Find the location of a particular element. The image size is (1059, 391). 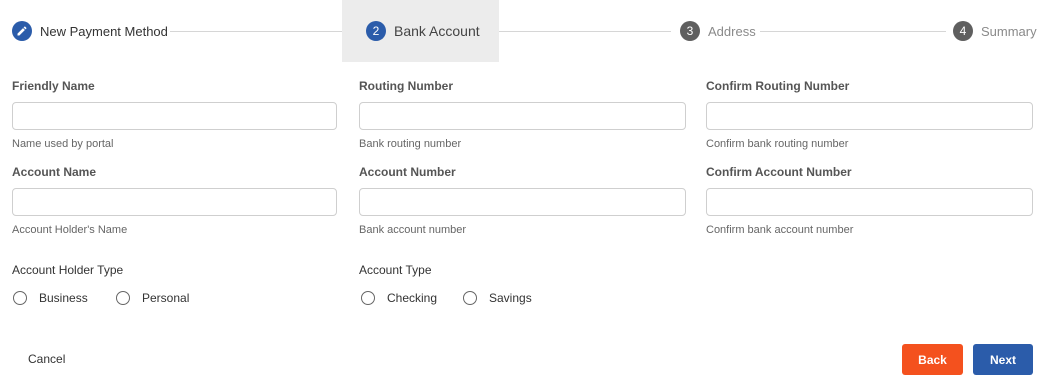

step-summary: 4 Summary is located at coordinates (995, 31).